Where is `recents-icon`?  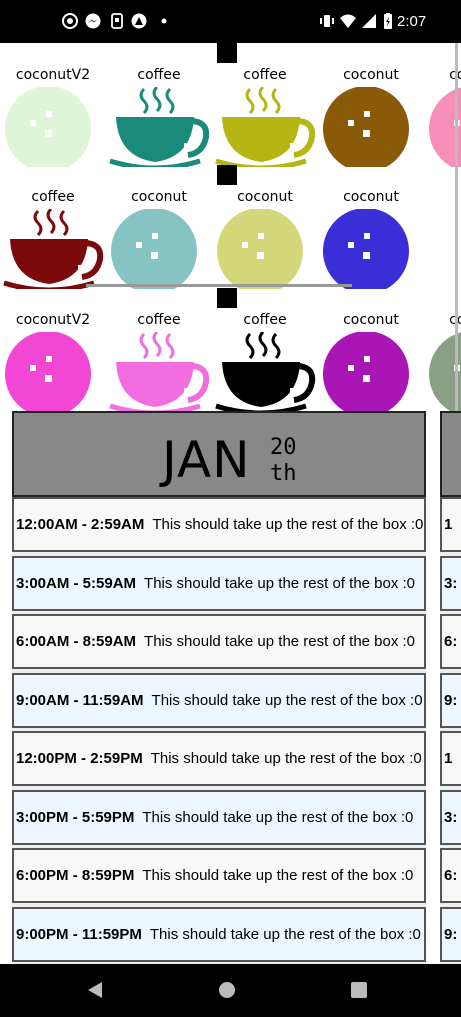
recents-icon is located at coordinates (359, 990).